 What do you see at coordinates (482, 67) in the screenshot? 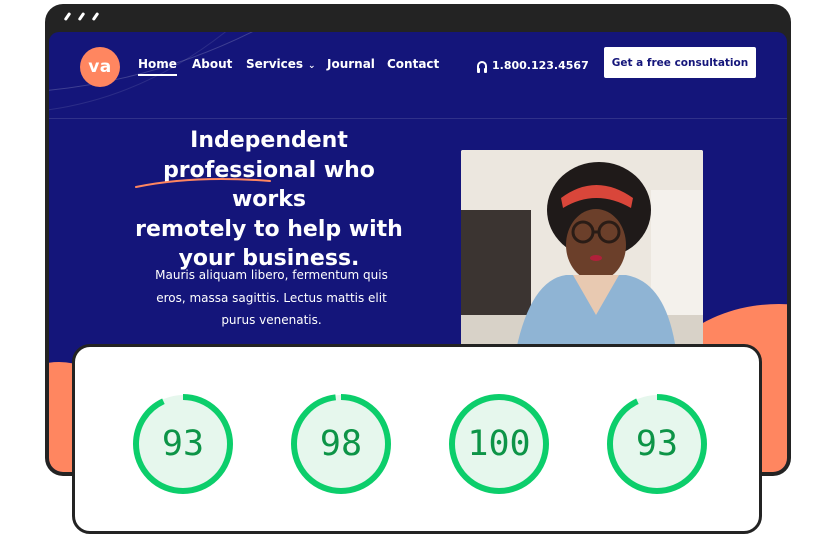
I see `headphones-icon` at bounding box center [482, 67].